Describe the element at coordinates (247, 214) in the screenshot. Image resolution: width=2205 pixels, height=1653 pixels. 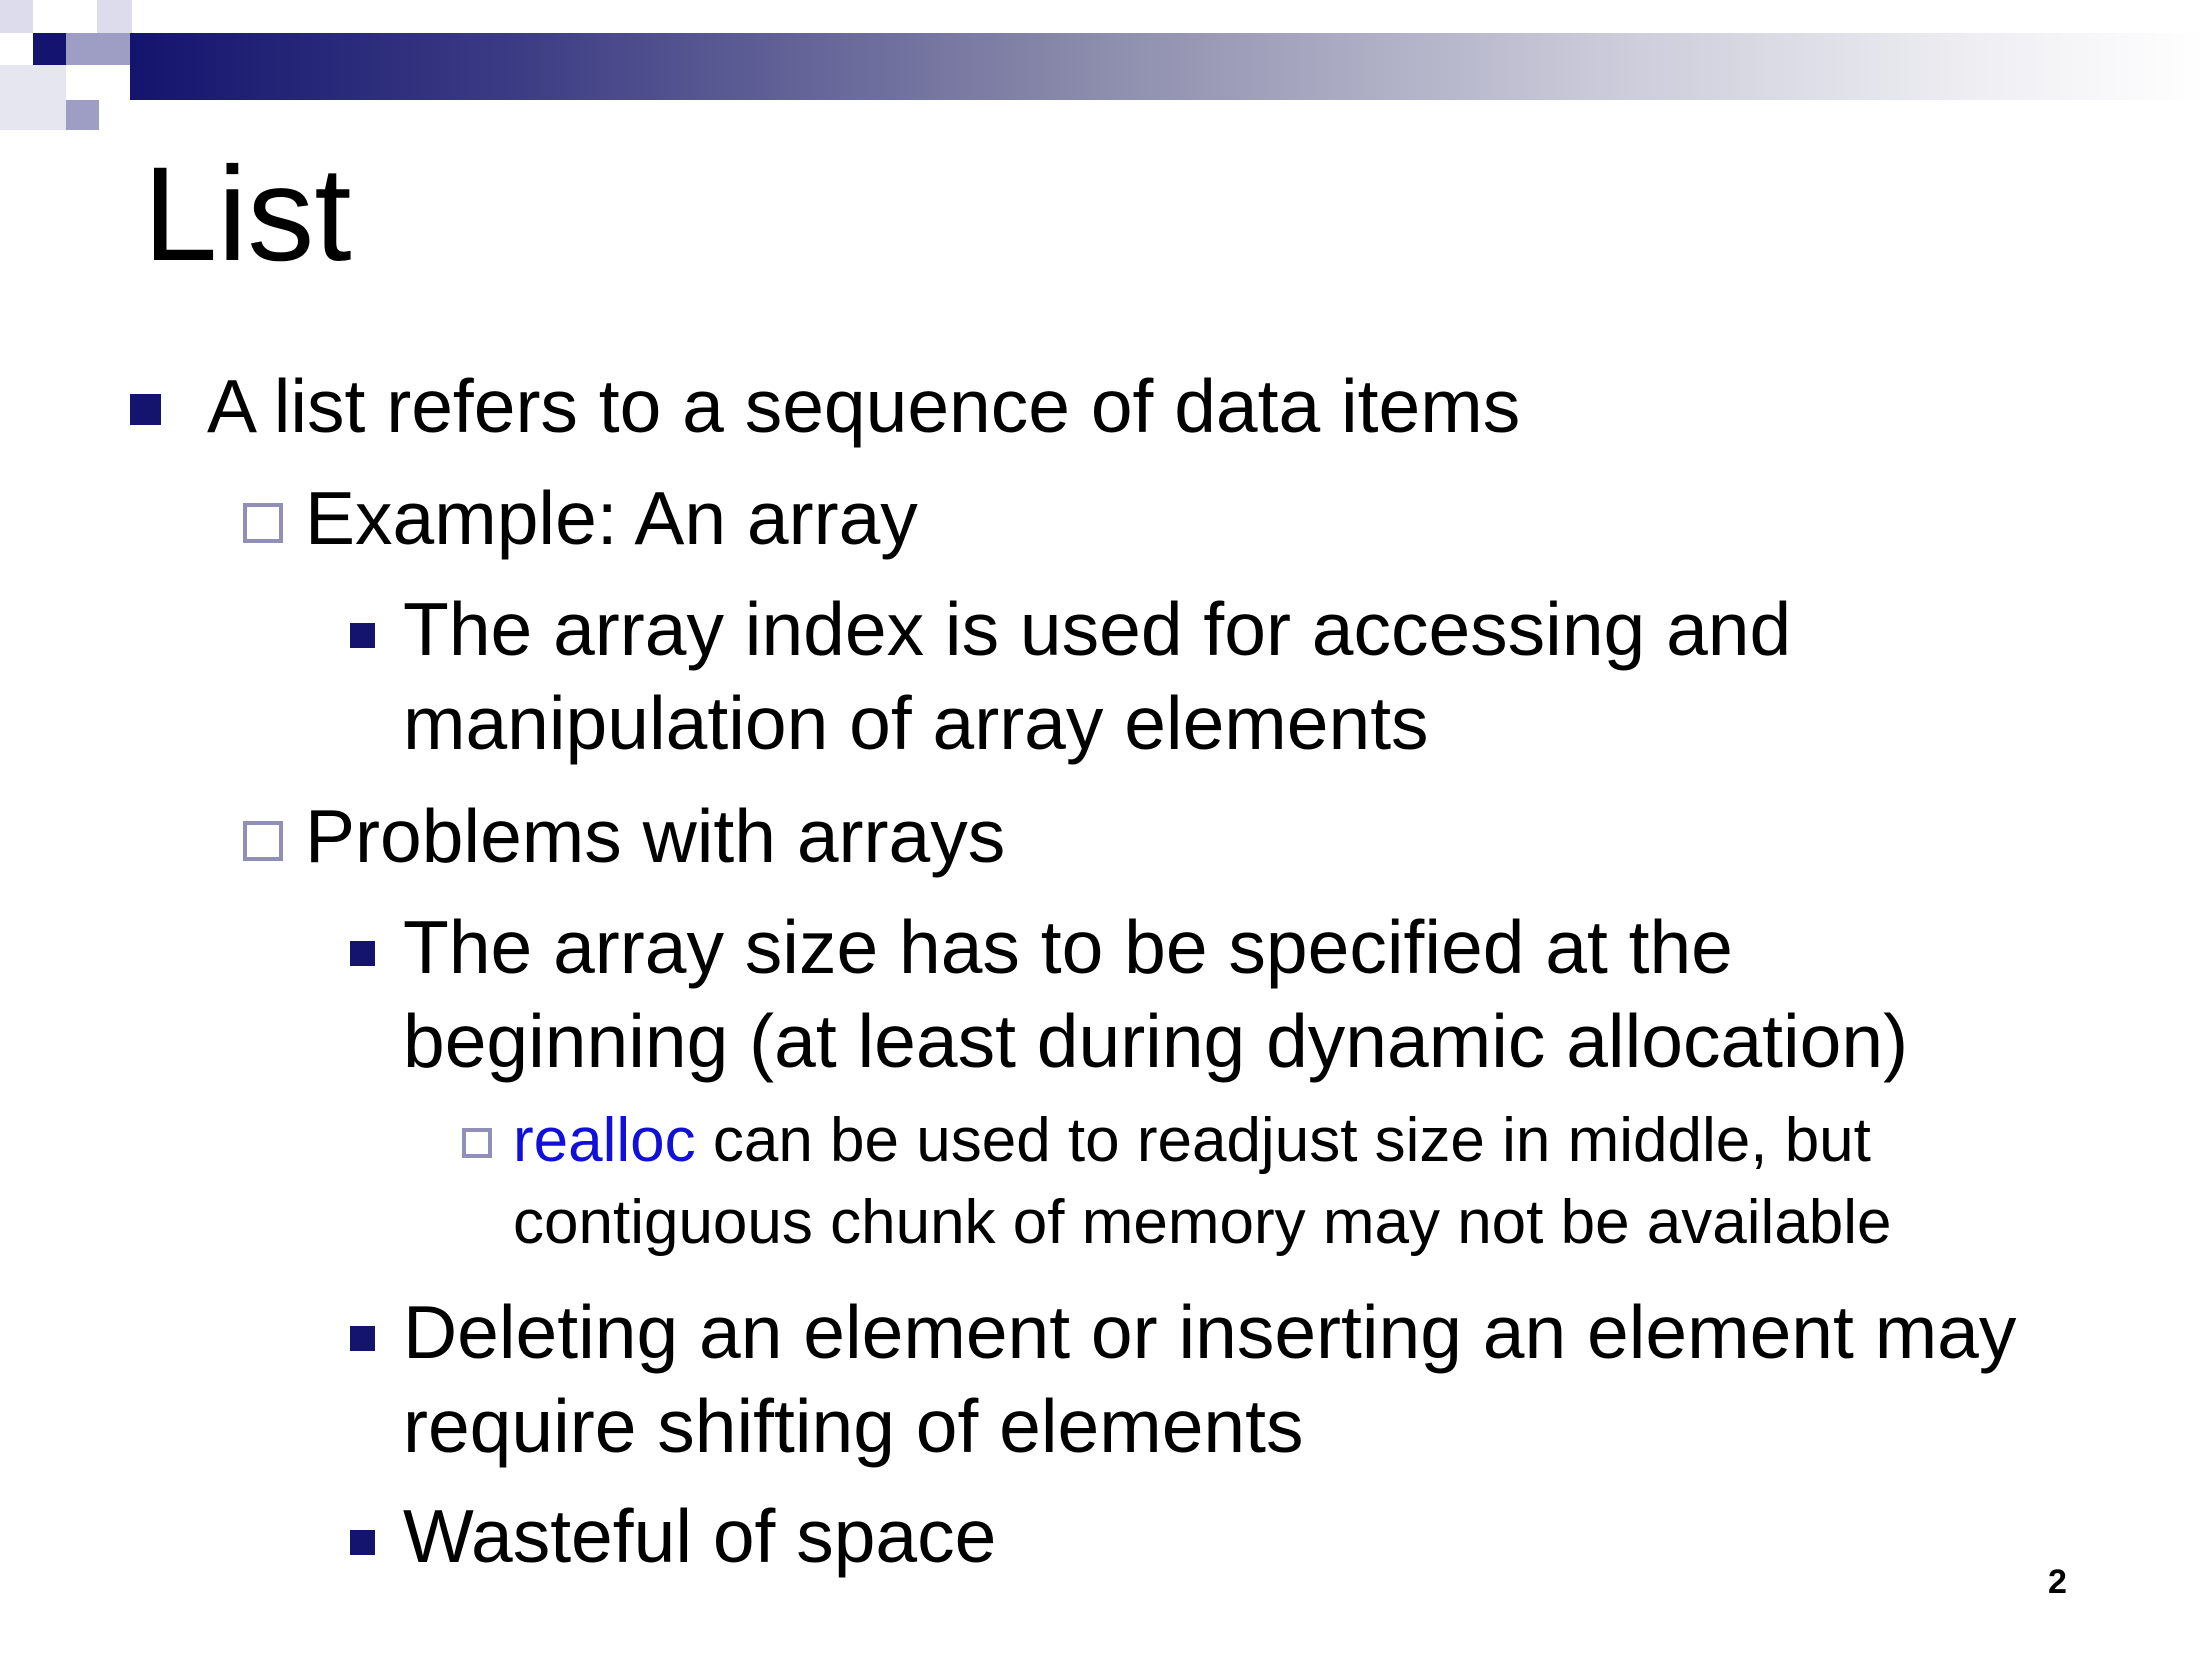
I see `slide-title: List` at that location.